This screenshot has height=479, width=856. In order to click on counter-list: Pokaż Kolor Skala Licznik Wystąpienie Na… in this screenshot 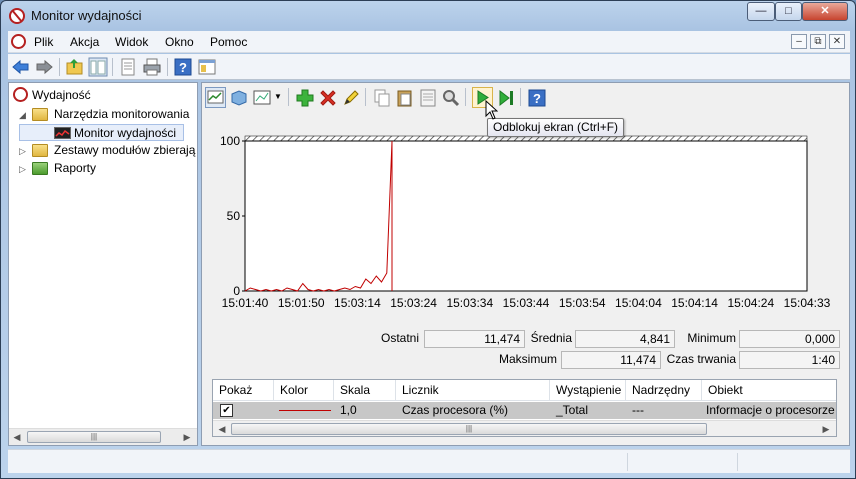, I will do `click(524, 408)`.